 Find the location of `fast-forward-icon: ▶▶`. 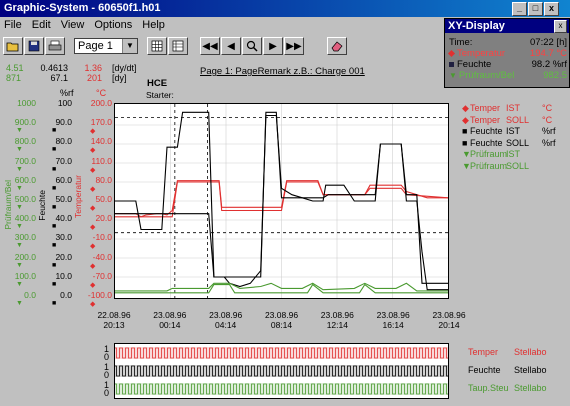

fast-forward-icon: ▶▶ is located at coordinates (294, 46).